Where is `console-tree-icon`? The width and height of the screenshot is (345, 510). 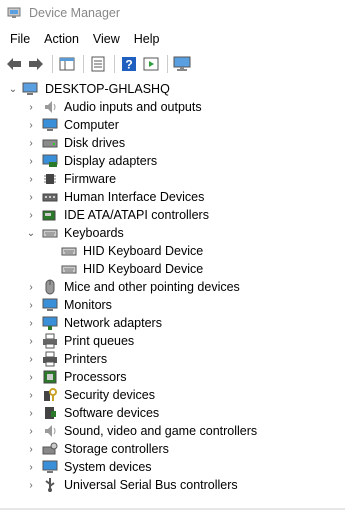
console-tree-icon is located at coordinates (67, 64).